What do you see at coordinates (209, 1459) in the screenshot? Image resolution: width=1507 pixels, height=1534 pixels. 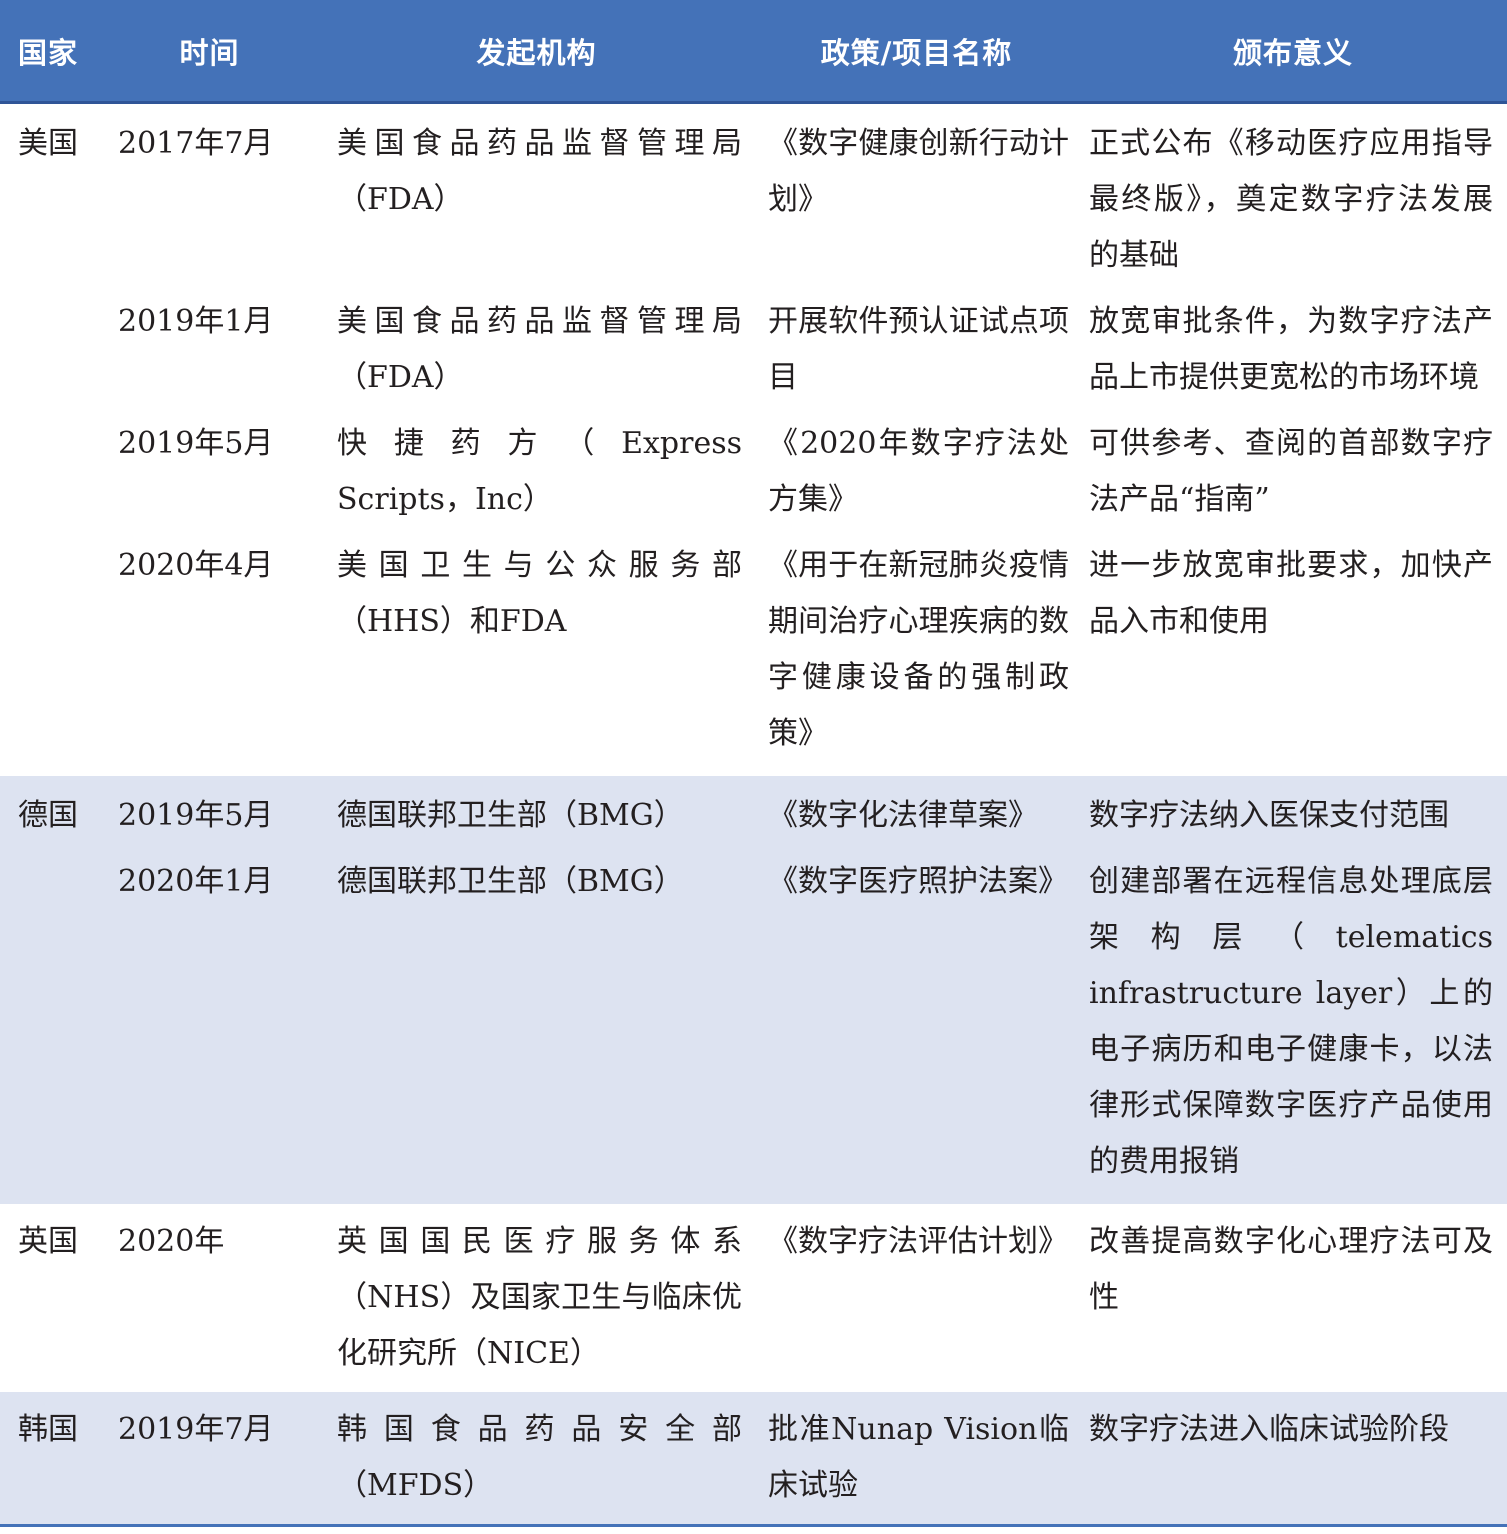 I see `cell-date: 2019年7月` at bounding box center [209, 1459].